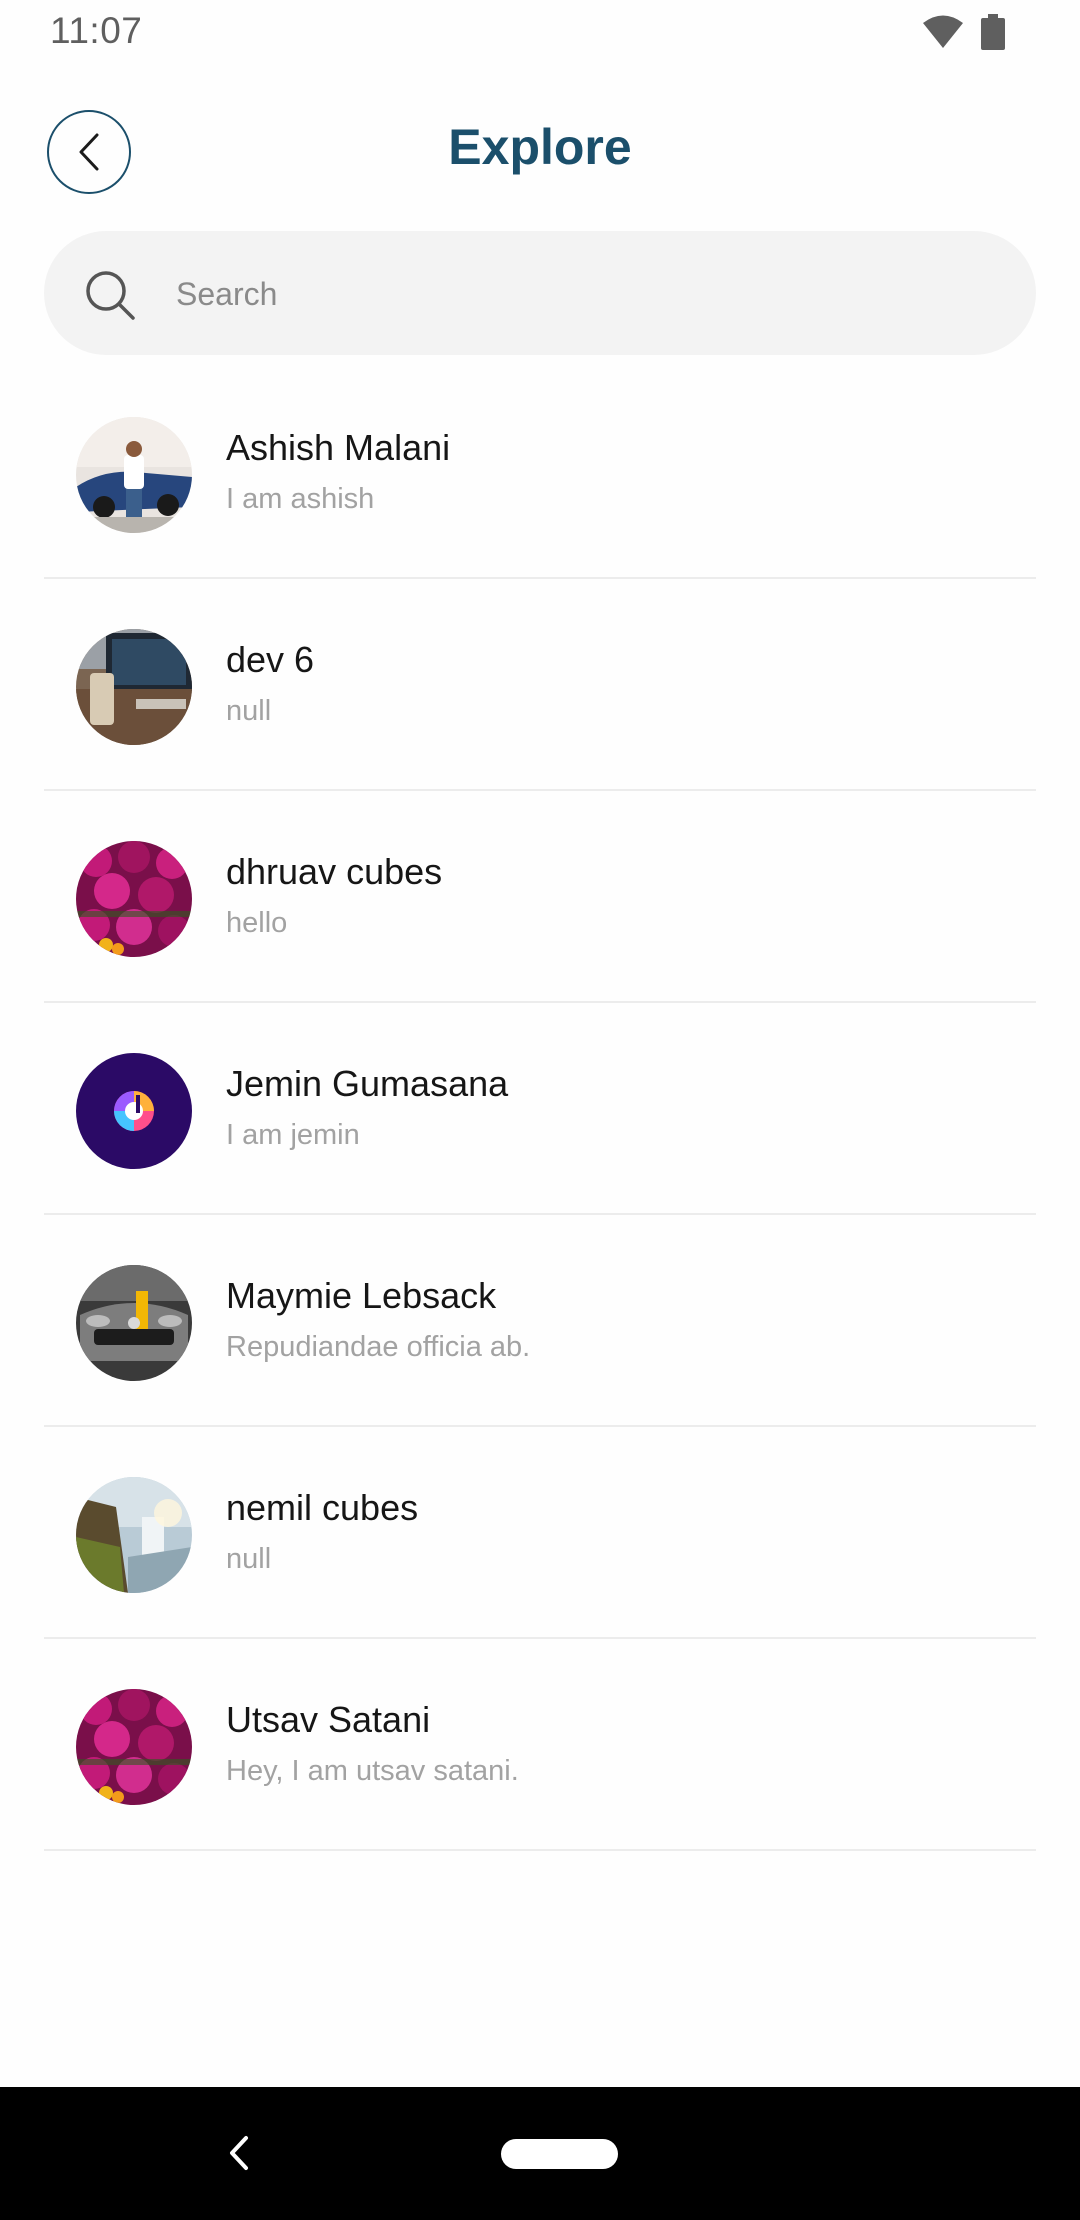 The image size is (1080, 2220). What do you see at coordinates (993, 32) in the screenshot?
I see `battery-icon` at bounding box center [993, 32].